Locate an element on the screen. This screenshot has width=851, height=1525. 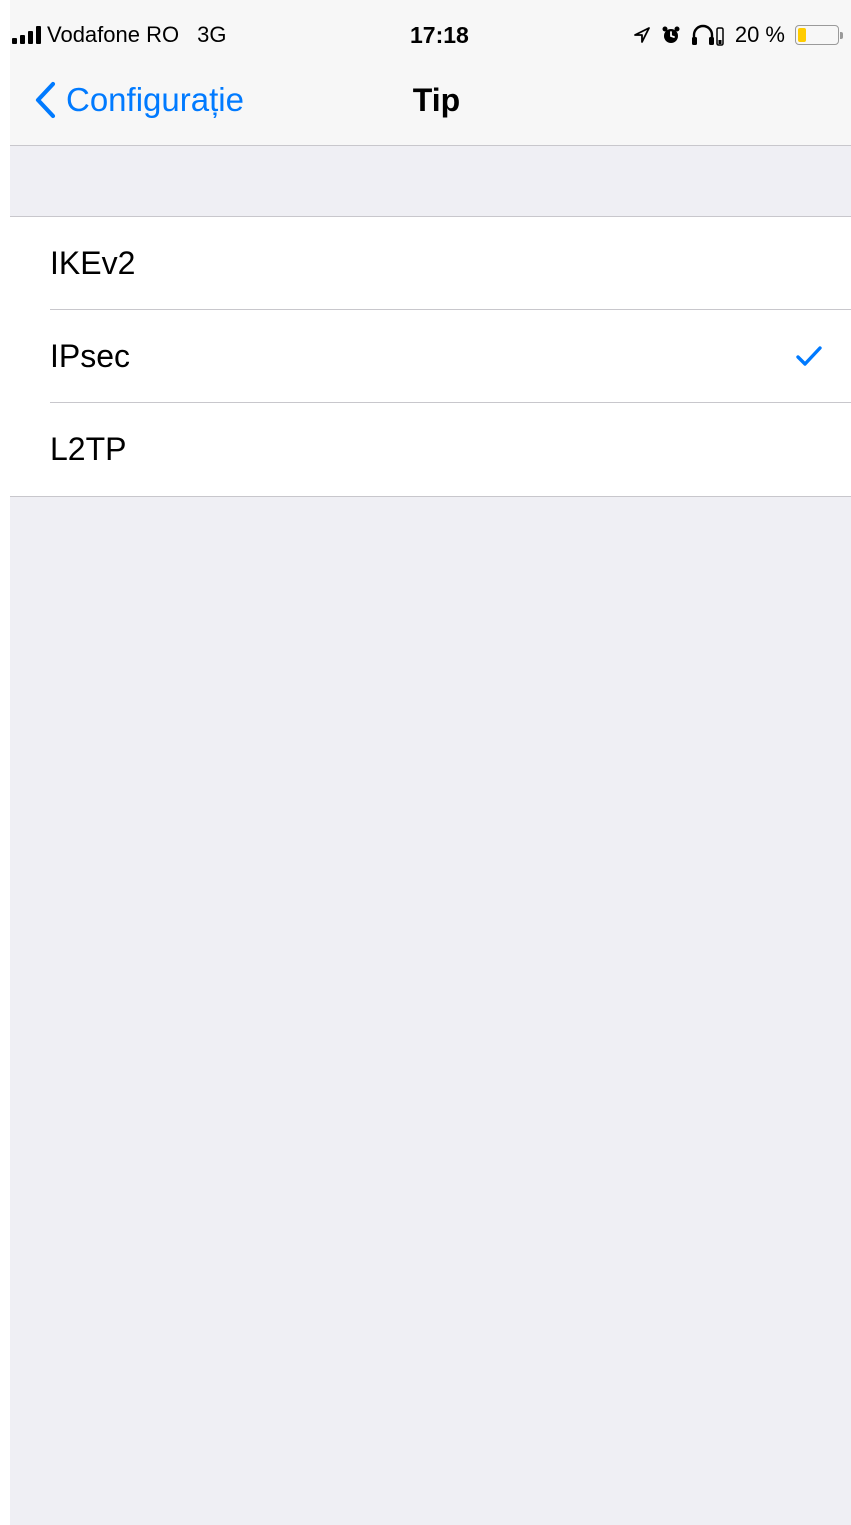
status-right: 20 % is located at coordinates (738, 35).